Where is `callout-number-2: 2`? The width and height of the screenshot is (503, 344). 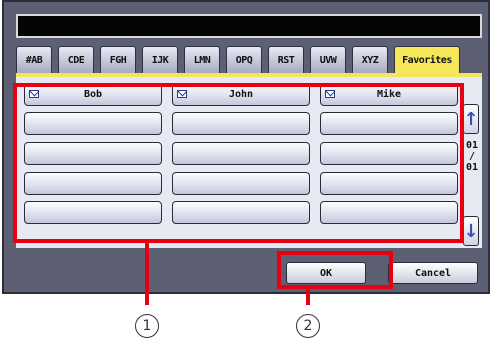 callout-number-2: 2 is located at coordinates (308, 324).